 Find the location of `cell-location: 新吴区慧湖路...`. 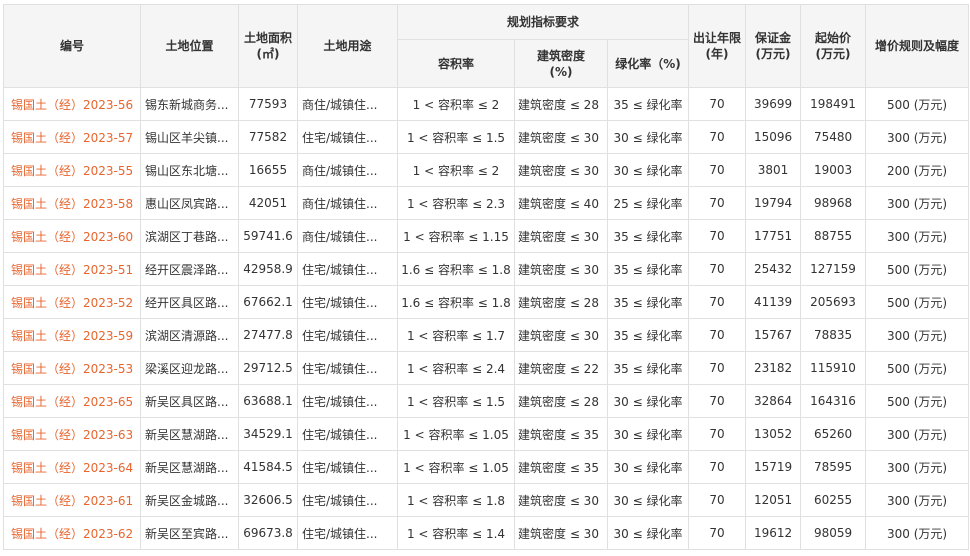

cell-location: 新吴区慧湖路... is located at coordinates (189, 467).